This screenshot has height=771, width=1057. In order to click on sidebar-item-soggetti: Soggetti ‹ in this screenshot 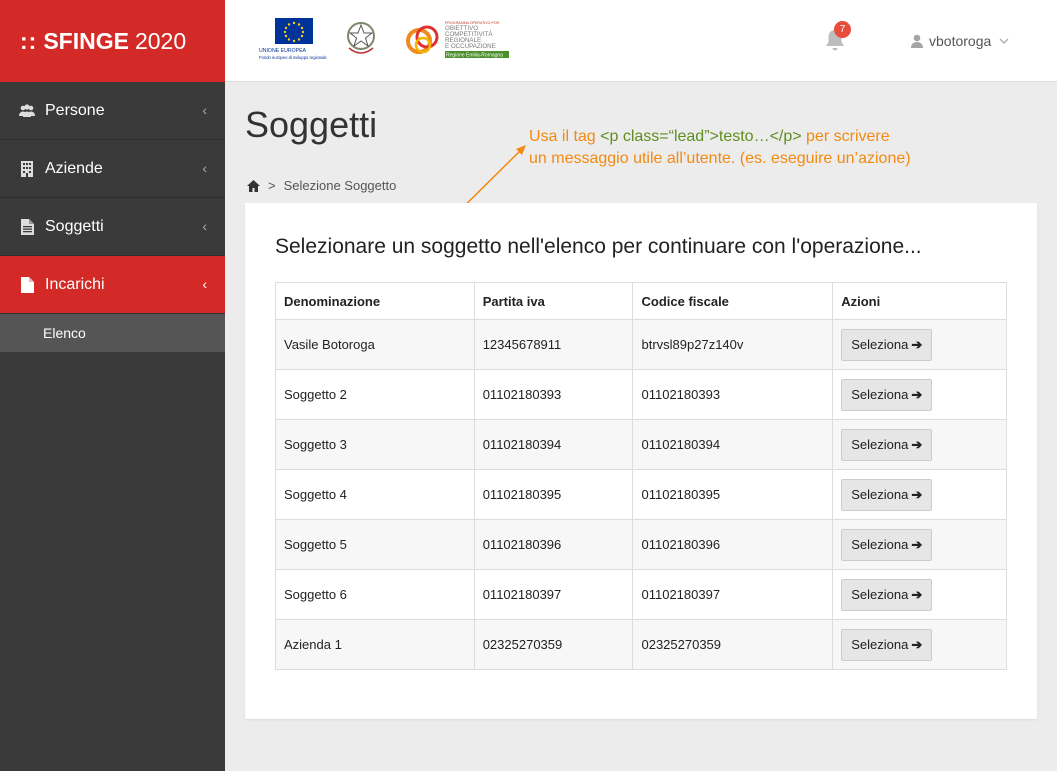, I will do `click(112, 227)`.